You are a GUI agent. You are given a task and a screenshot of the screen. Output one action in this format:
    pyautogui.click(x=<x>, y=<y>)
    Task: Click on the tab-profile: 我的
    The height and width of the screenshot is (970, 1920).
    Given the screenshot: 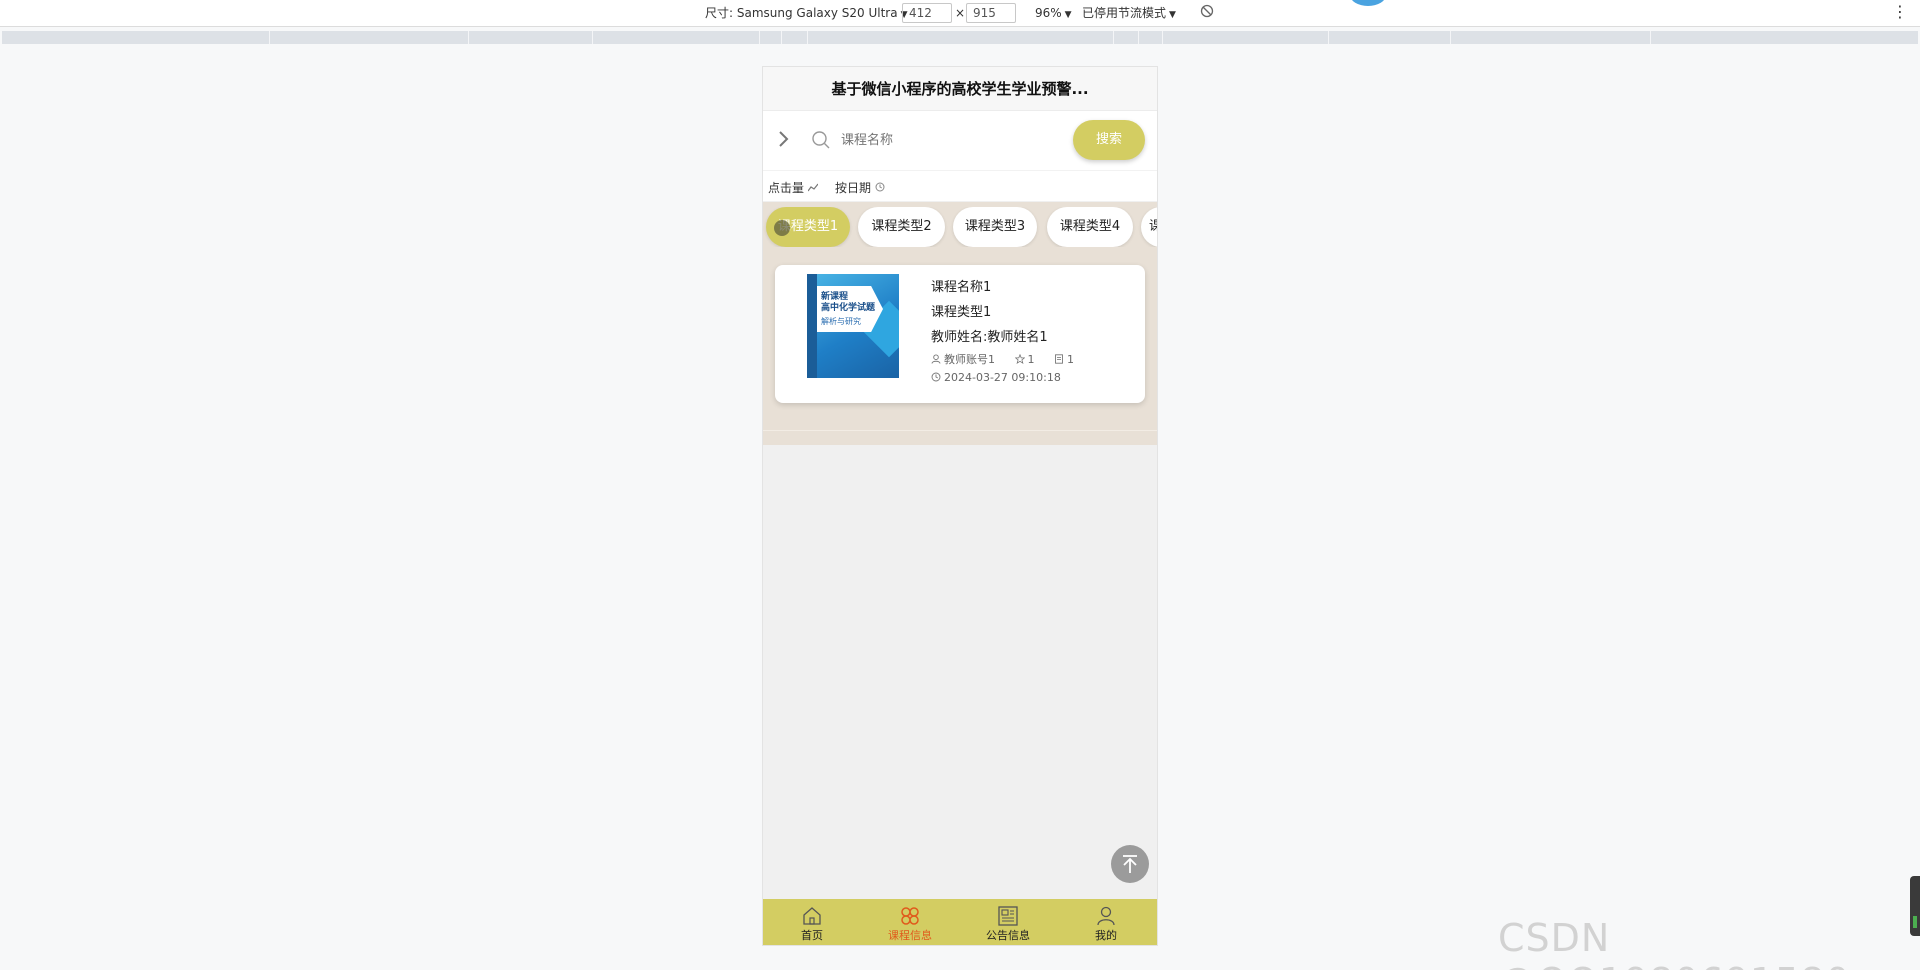 What is the action you would take?
    pyautogui.click(x=1106, y=924)
    